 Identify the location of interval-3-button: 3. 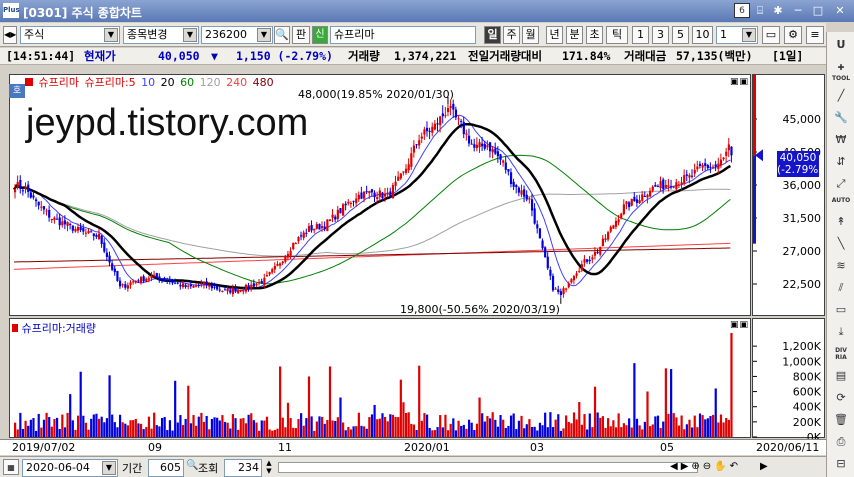
(660, 35).